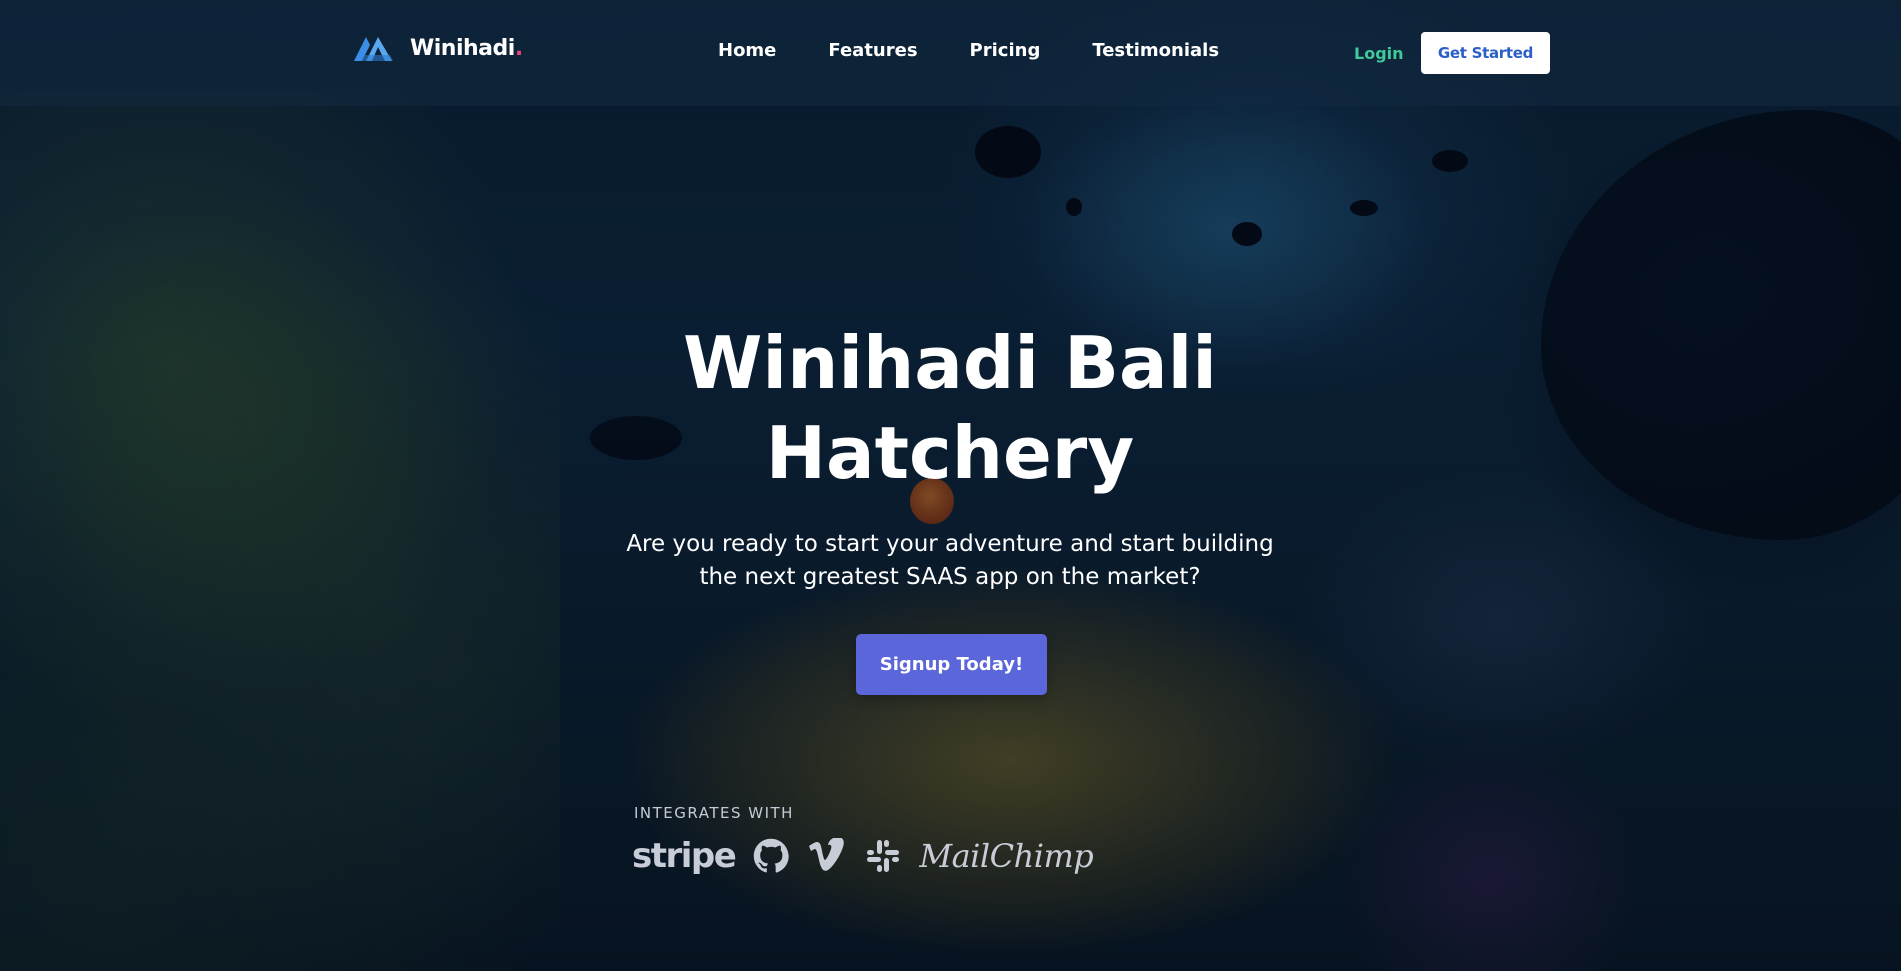  I want to click on vimeo-icon-svg, so click(827, 854).